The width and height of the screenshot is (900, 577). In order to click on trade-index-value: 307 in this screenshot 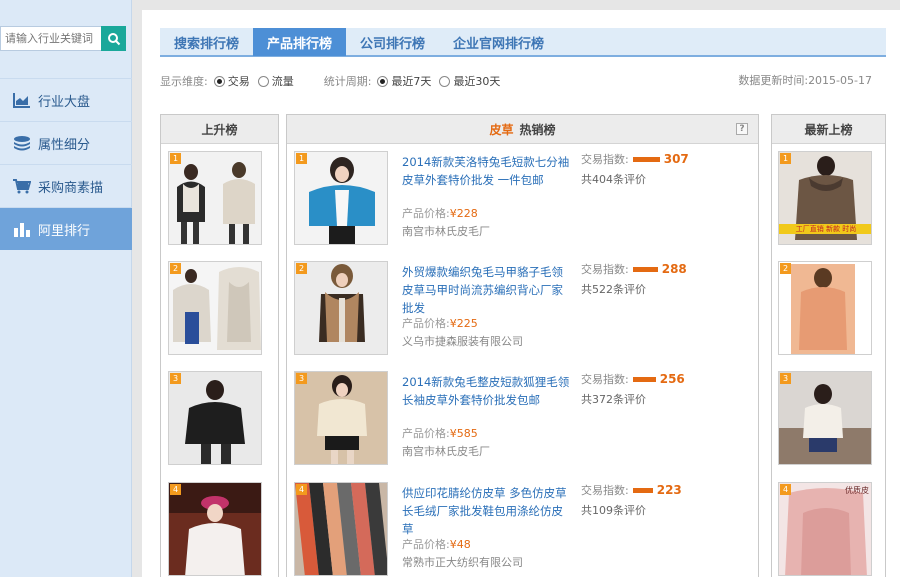, I will do `click(676, 159)`.